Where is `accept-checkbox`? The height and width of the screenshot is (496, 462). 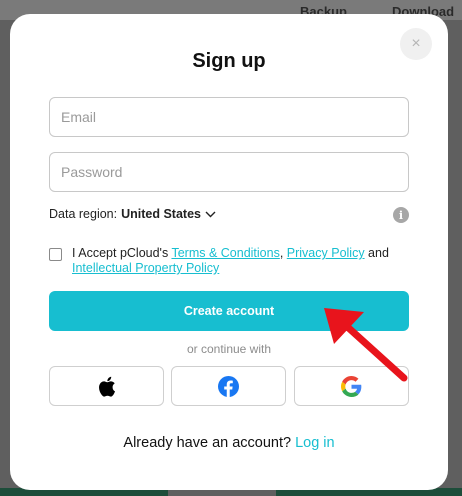 accept-checkbox is located at coordinates (55, 254).